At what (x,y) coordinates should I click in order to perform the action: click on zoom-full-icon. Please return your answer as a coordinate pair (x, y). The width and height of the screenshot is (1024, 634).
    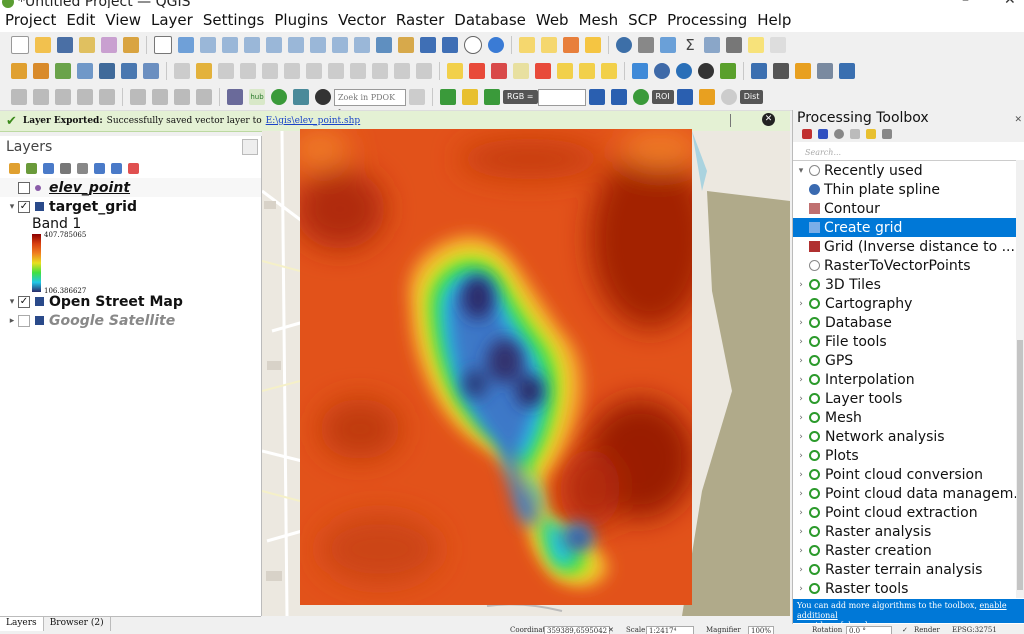
    Looking at the image, I should click on (252, 45).